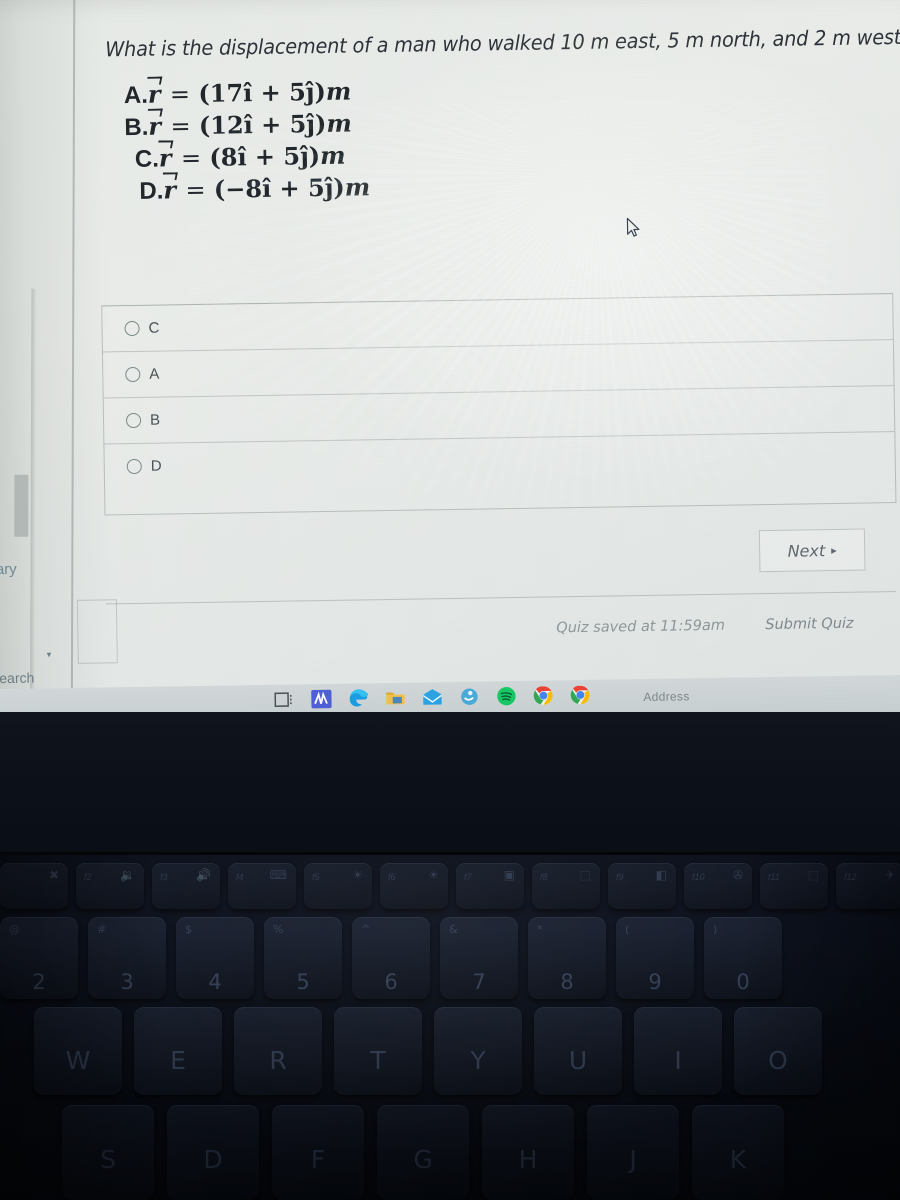  What do you see at coordinates (627, 929) in the screenshot?
I see `key-shift-symbol: (` at bounding box center [627, 929].